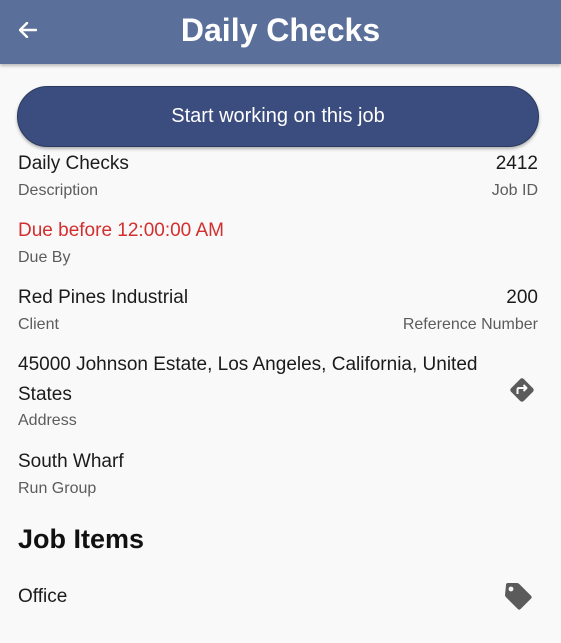  What do you see at coordinates (73, 163) in the screenshot?
I see `description-value: Daily Checks` at bounding box center [73, 163].